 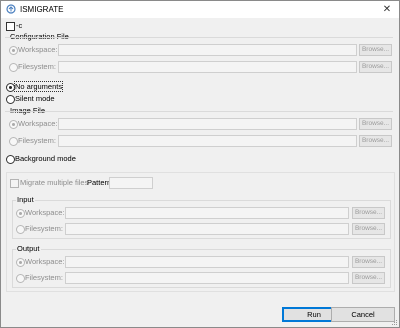 What do you see at coordinates (19, 25) in the screenshot?
I see `c-flag-label: -c` at bounding box center [19, 25].